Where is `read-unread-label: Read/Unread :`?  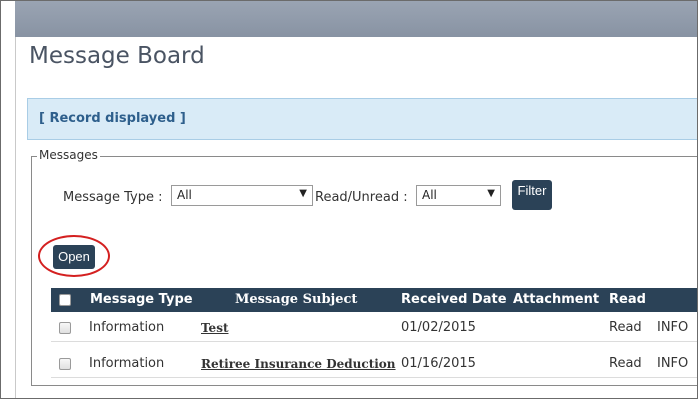
read-unread-label: Read/Unread : is located at coordinates (361, 197).